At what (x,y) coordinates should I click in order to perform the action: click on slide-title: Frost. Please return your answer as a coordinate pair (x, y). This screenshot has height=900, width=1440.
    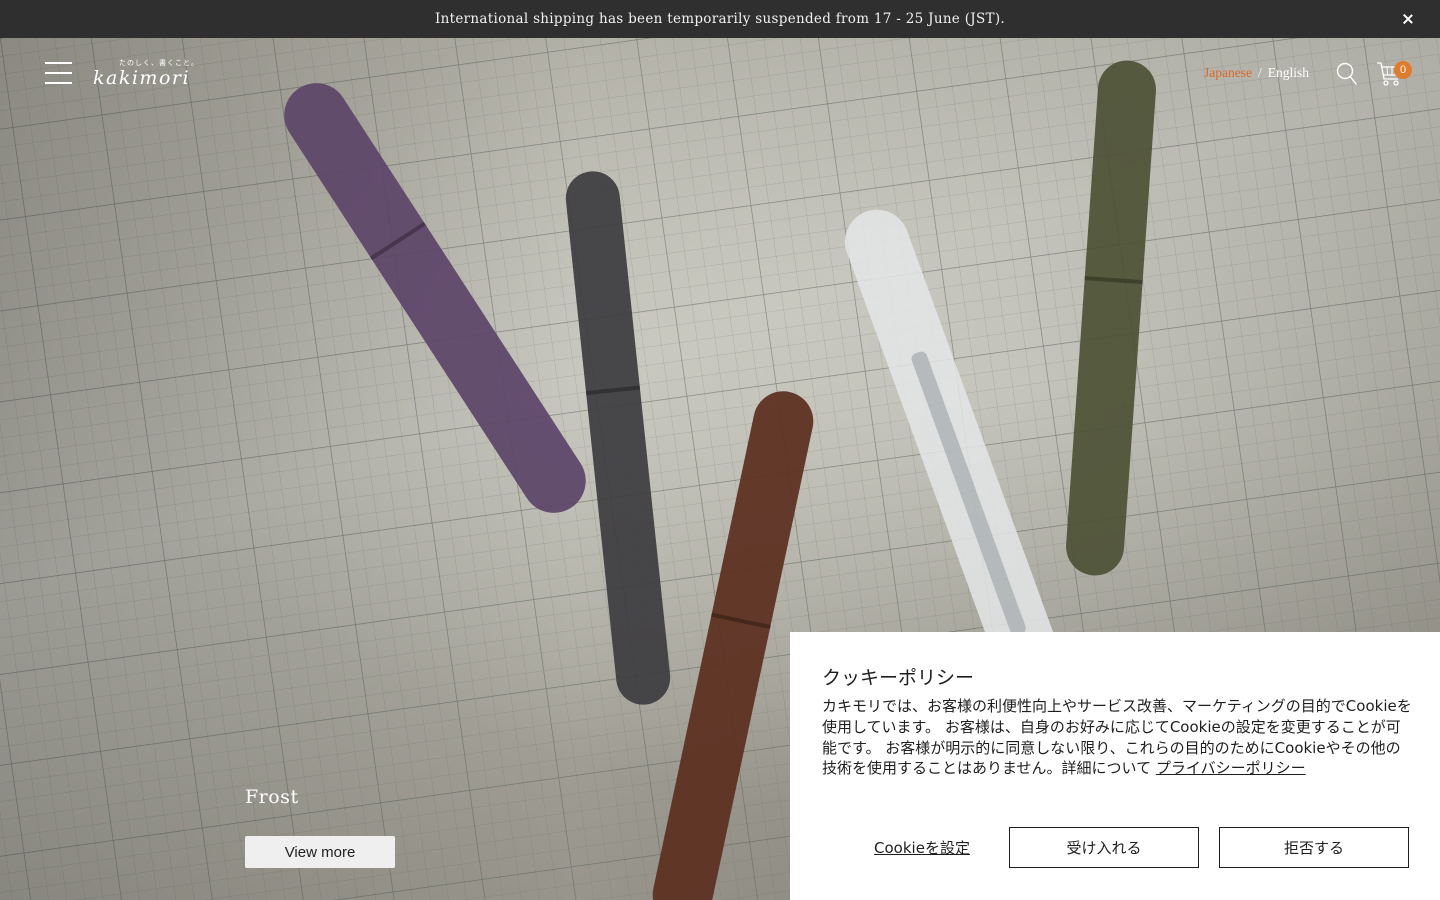
    Looking at the image, I should click on (272, 797).